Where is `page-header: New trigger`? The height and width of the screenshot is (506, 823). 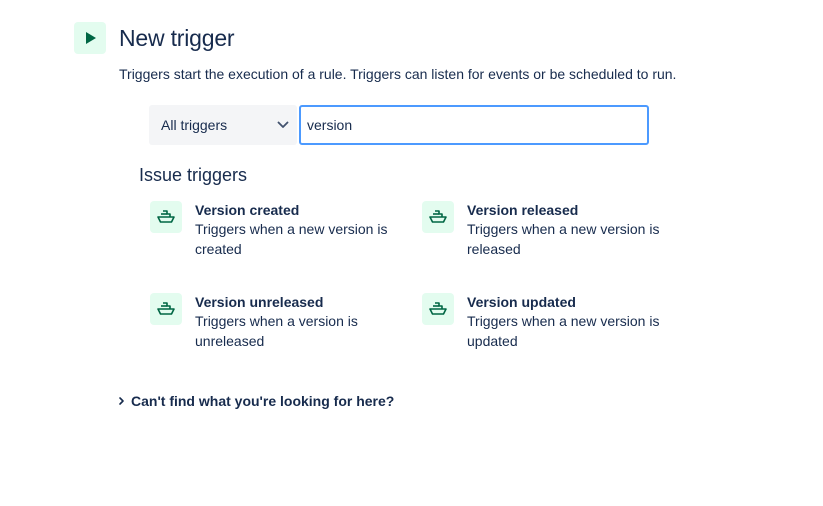 page-header: New trigger is located at coordinates (154, 38).